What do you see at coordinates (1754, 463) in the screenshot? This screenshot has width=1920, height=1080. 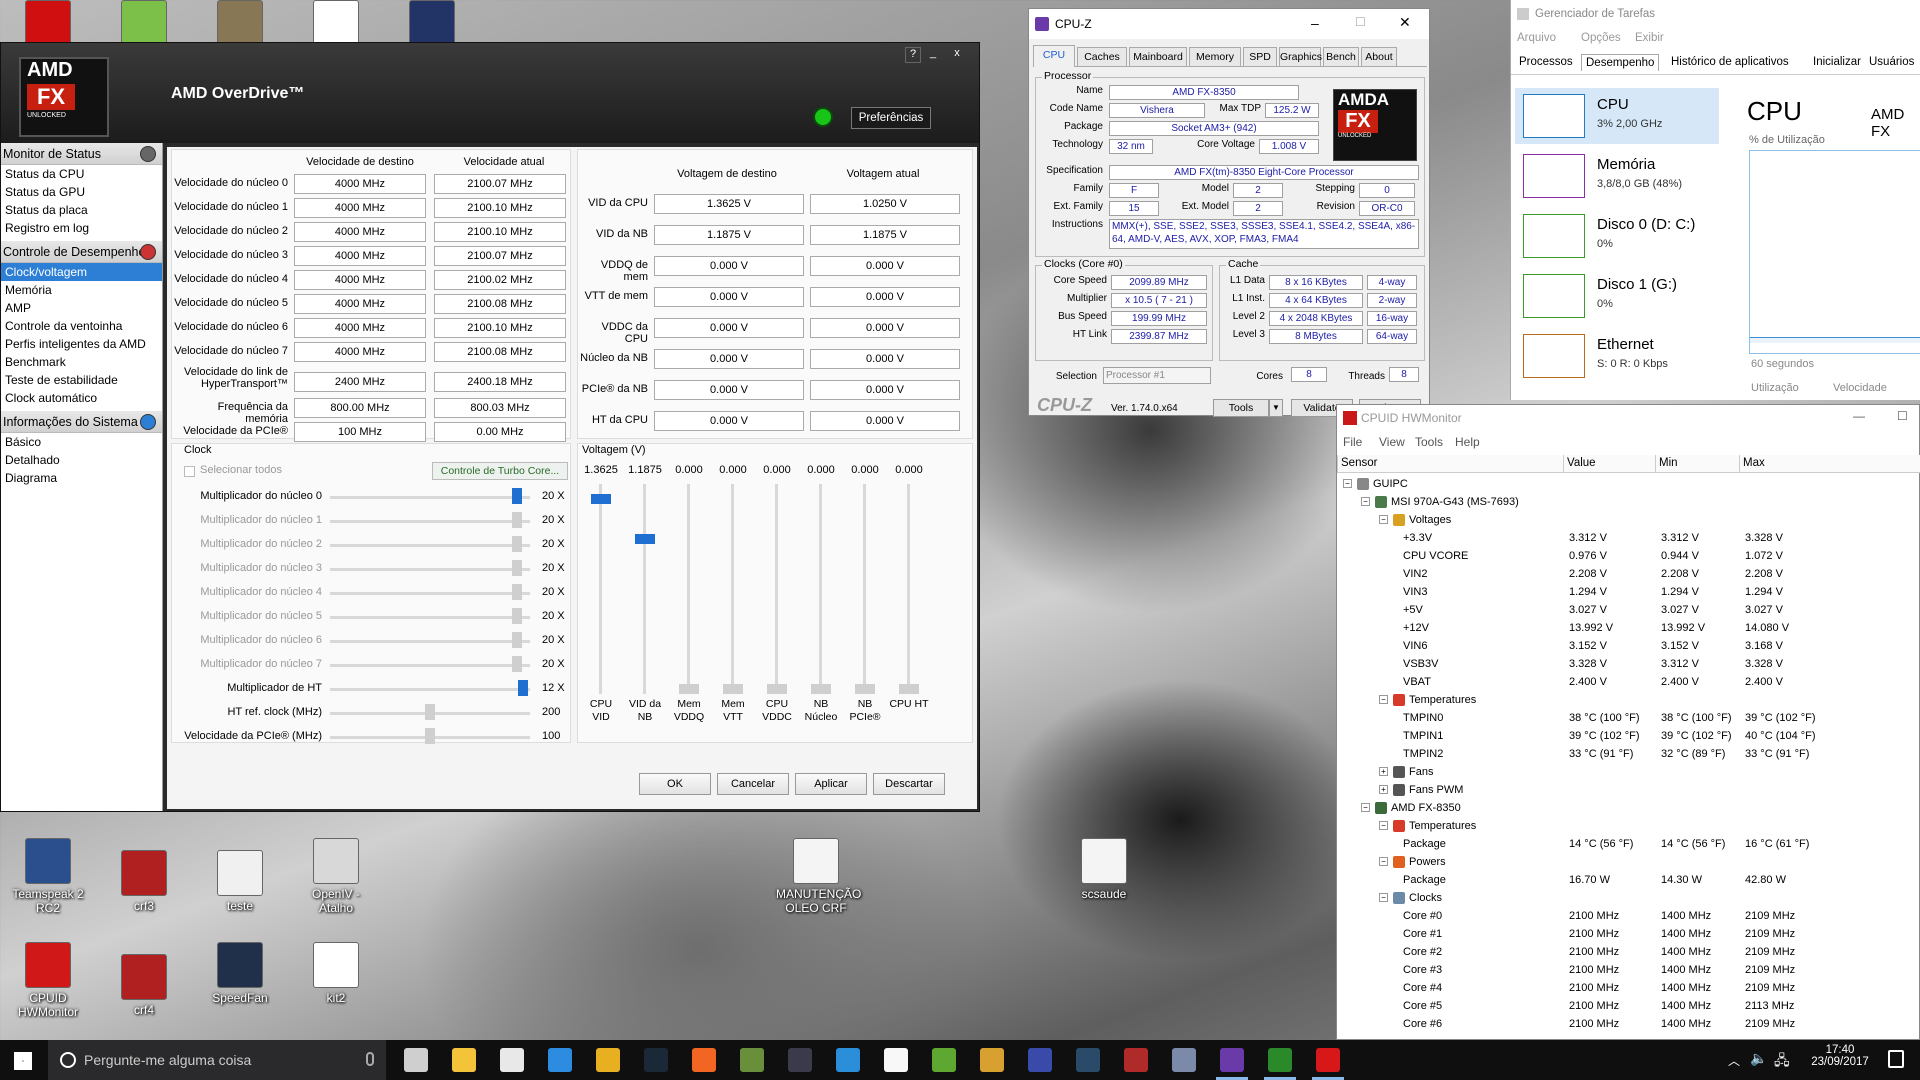 I see `column-header: Max` at bounding box center [1754, 463].